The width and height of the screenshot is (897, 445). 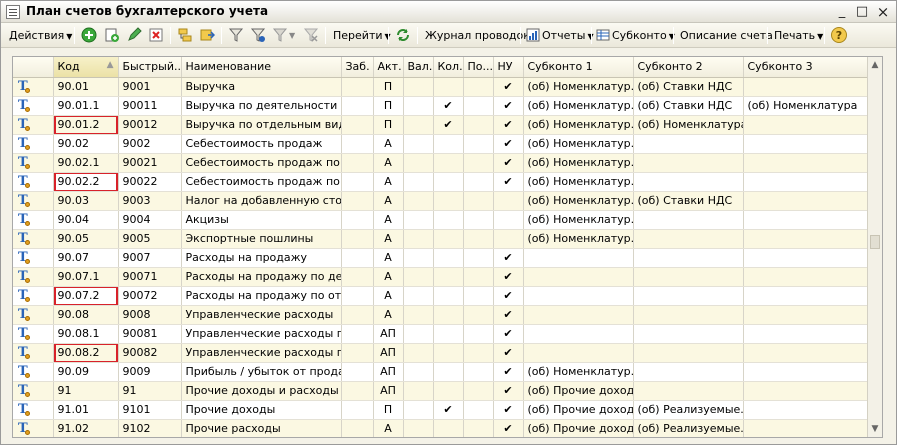 What do you see at coordinates (33, 67) in the screenshot?
I see `column-header-icon` at bounding box center [33, 67].